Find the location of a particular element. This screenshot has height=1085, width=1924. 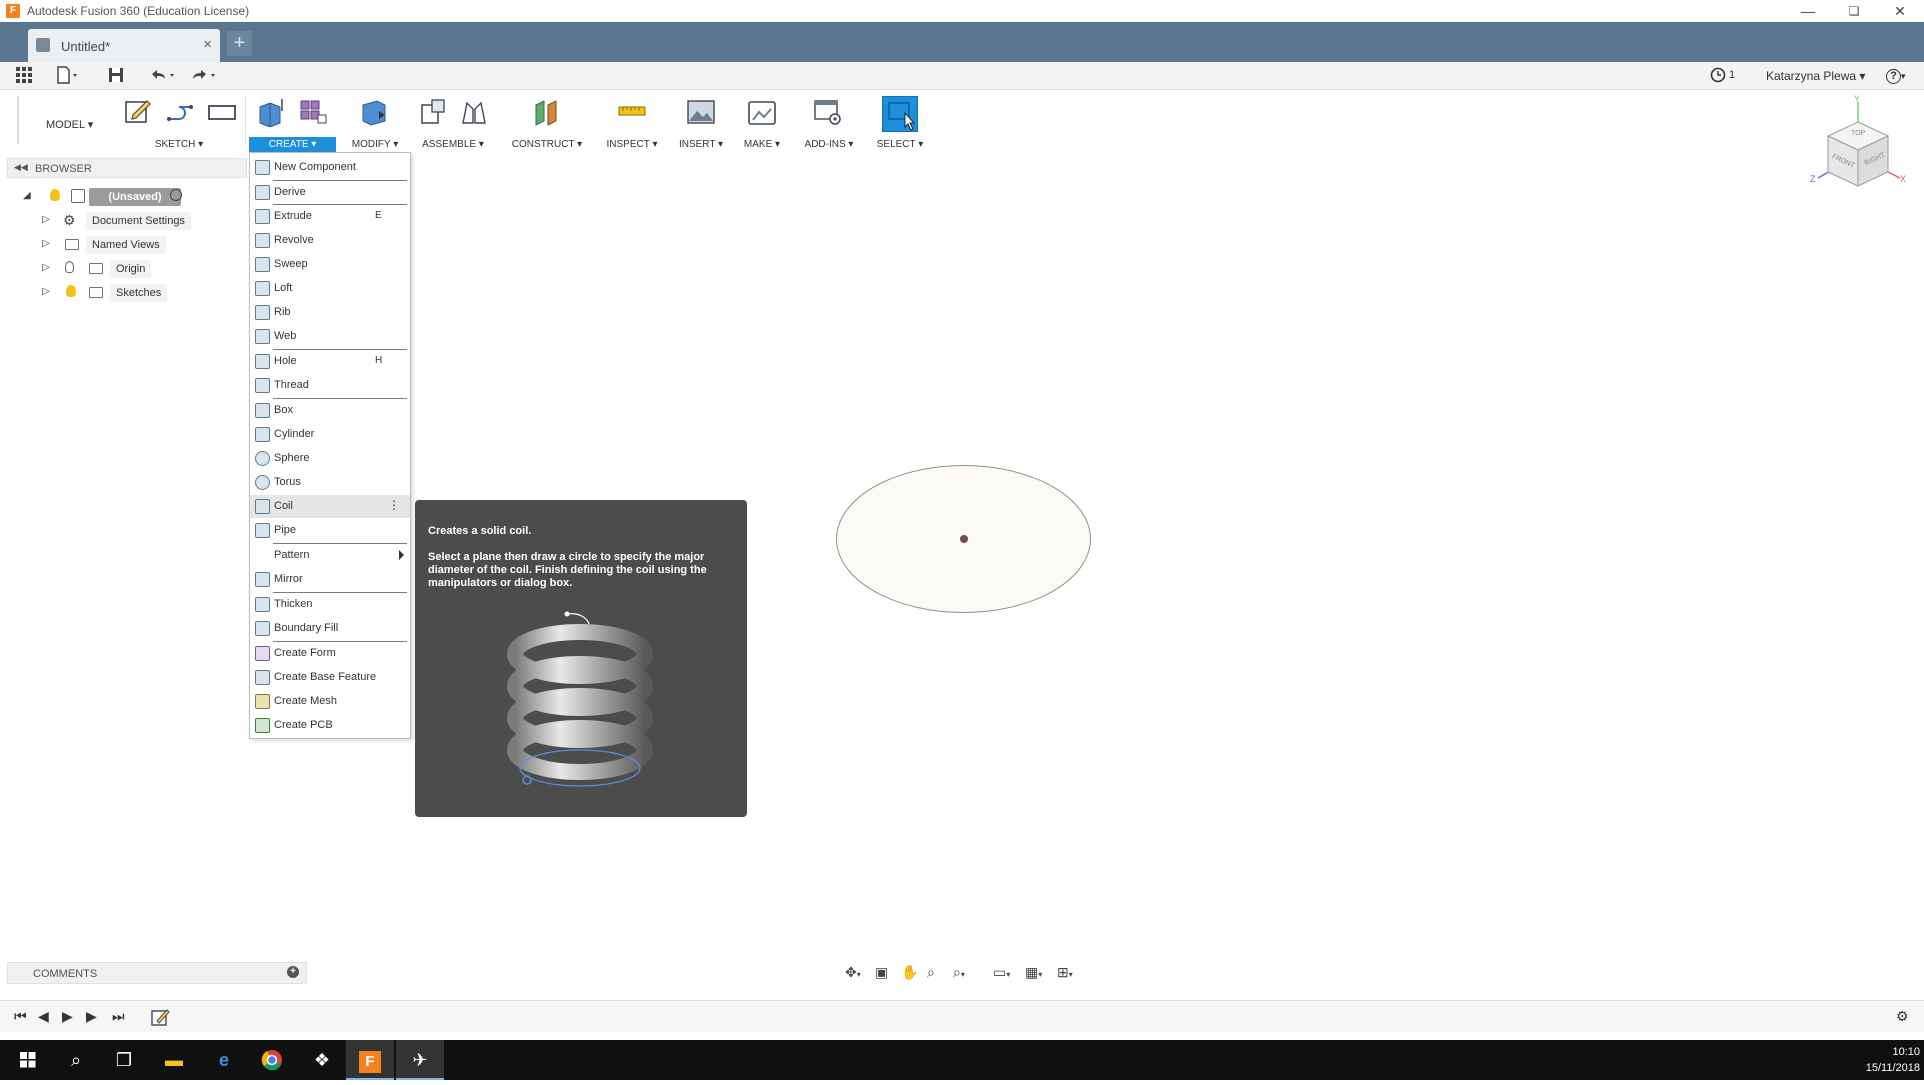

select-tool-button is located at coordinates (900, 114).